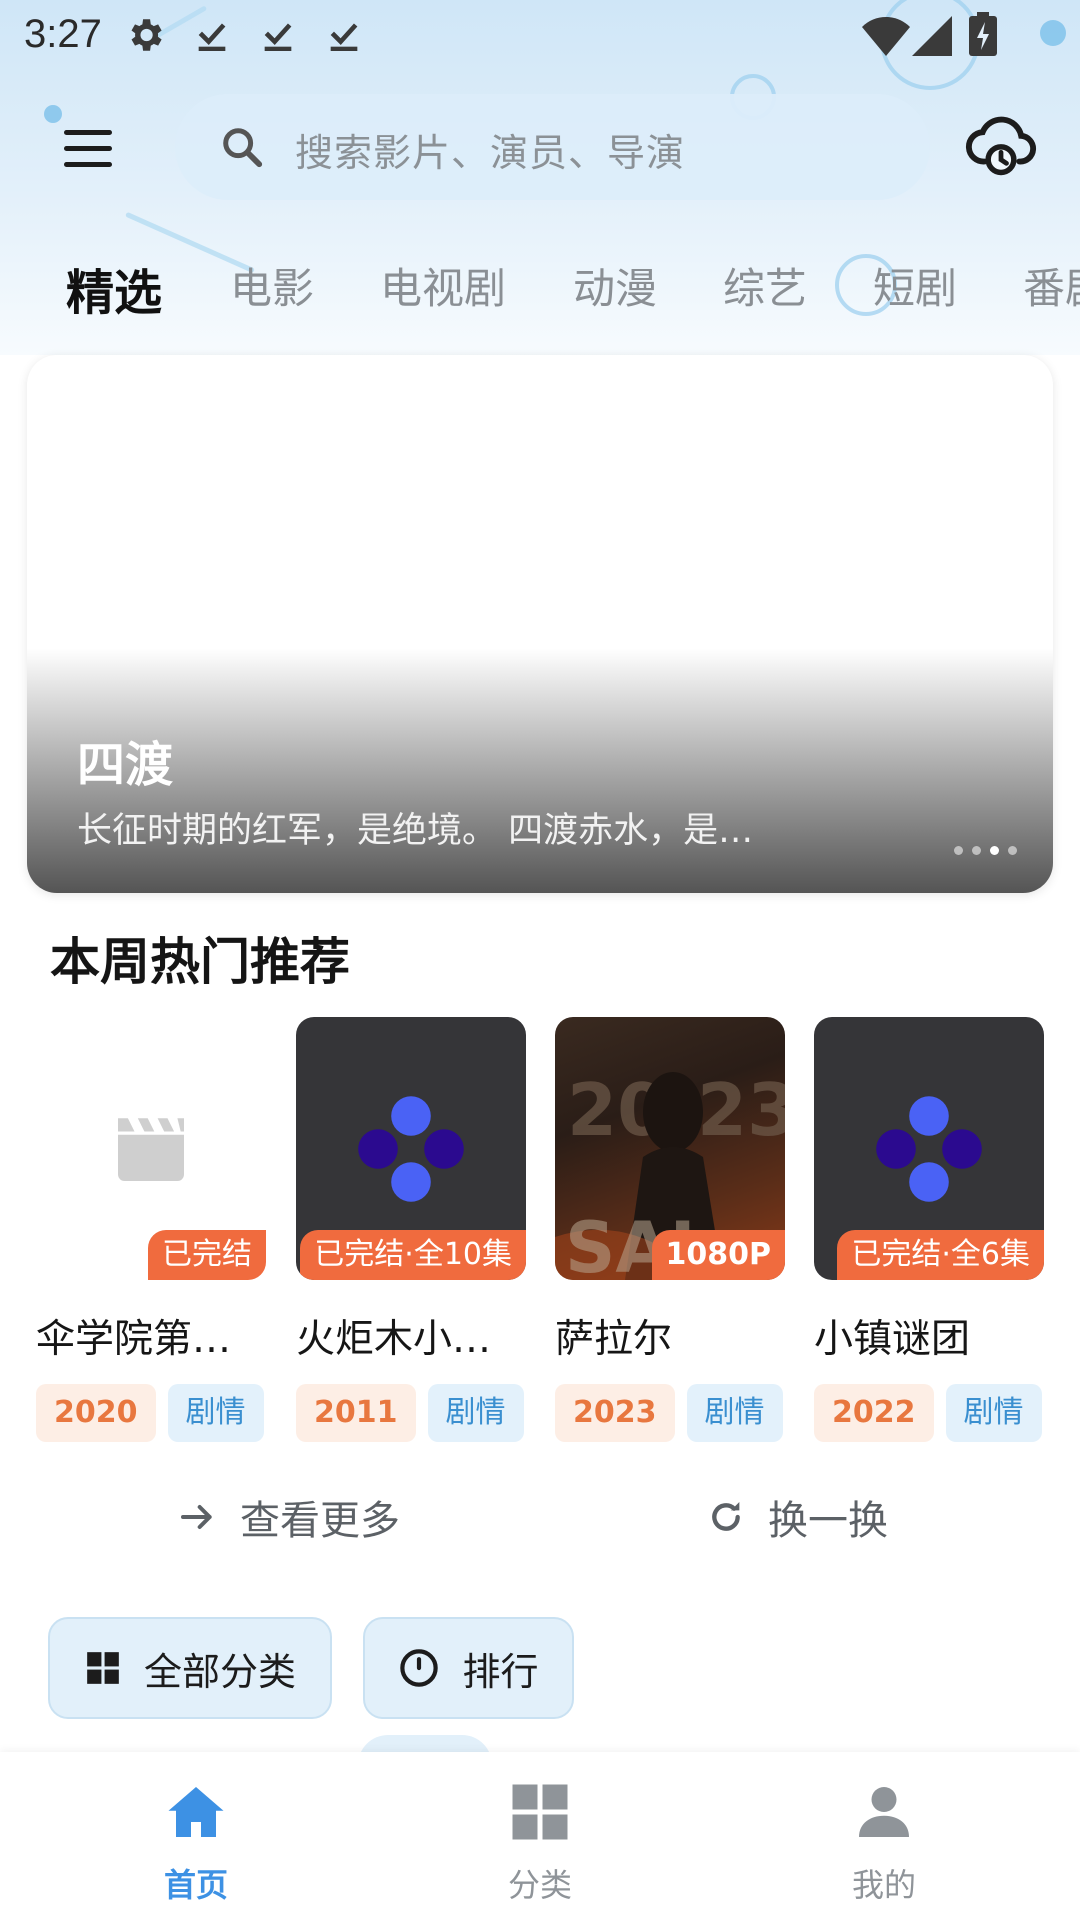 The width and height of the screenshot is (1080, 1920). What do you see at coordinates (419, 1668) in the screenshot?
I see `clock-icon` at bounding box center [419, 1668].